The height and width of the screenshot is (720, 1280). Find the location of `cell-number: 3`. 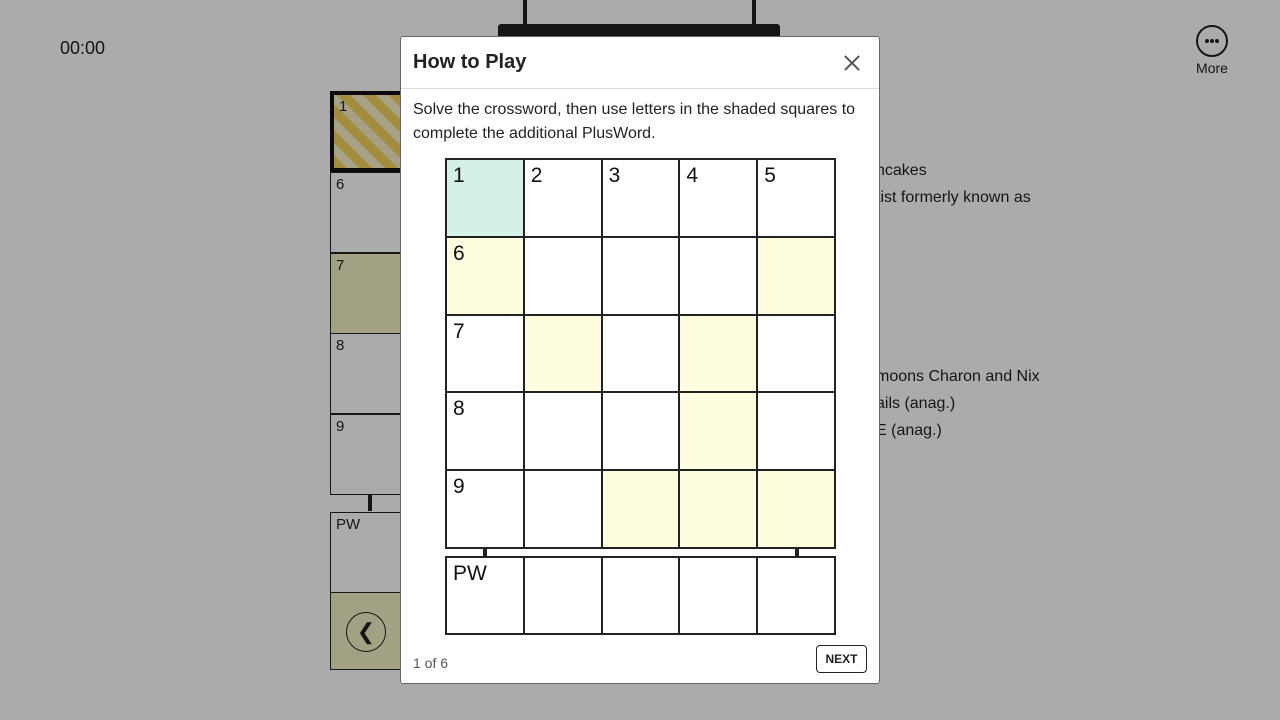

cell-number: 3 is located at coordinates (614, 175).